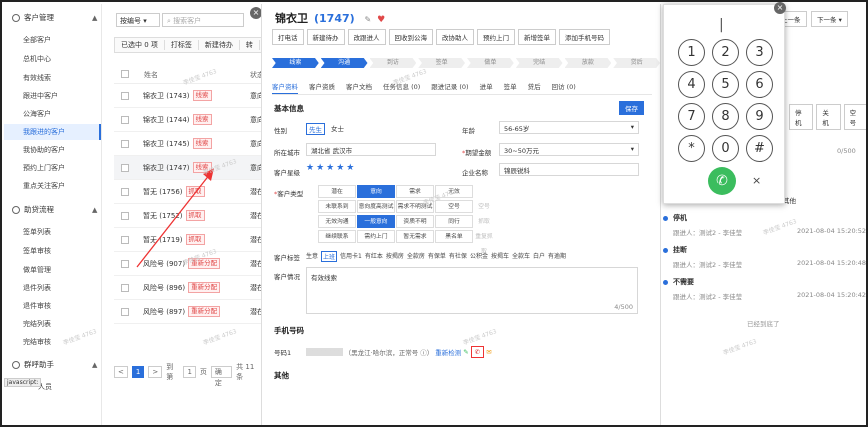 This screenshot has width=868, height=427. I want to click on customer-type-option: 一般意向, so click(376, 221).